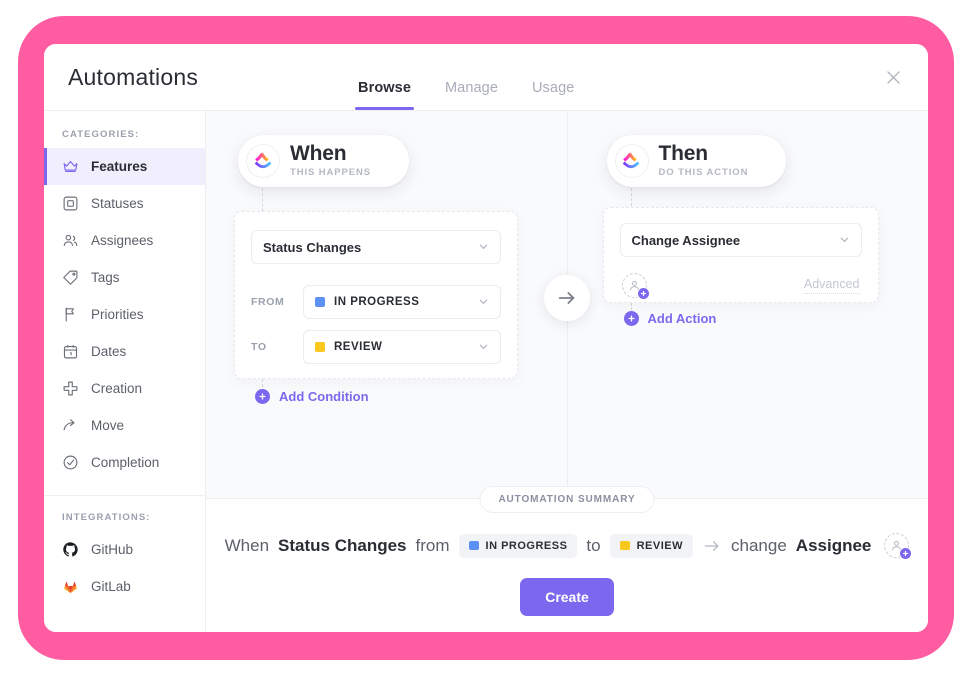 This screenshot has width=972, height=676. What do you see at coordinates (312, 247) in the screenshot?
I see `trigger-select-value: Status Changes` at bounding box center [312, 247].